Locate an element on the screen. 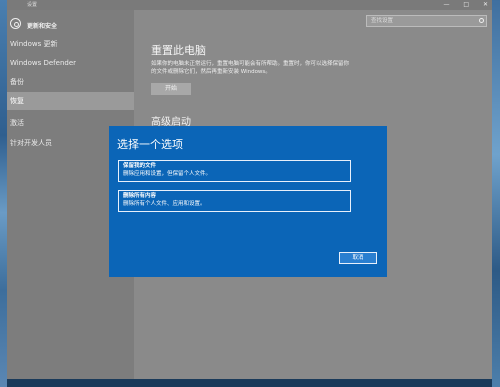 Image resolution: width=500 pixels, height=387 pixels. window-controls: — □ ✕ is located at coordinates (459, 4).